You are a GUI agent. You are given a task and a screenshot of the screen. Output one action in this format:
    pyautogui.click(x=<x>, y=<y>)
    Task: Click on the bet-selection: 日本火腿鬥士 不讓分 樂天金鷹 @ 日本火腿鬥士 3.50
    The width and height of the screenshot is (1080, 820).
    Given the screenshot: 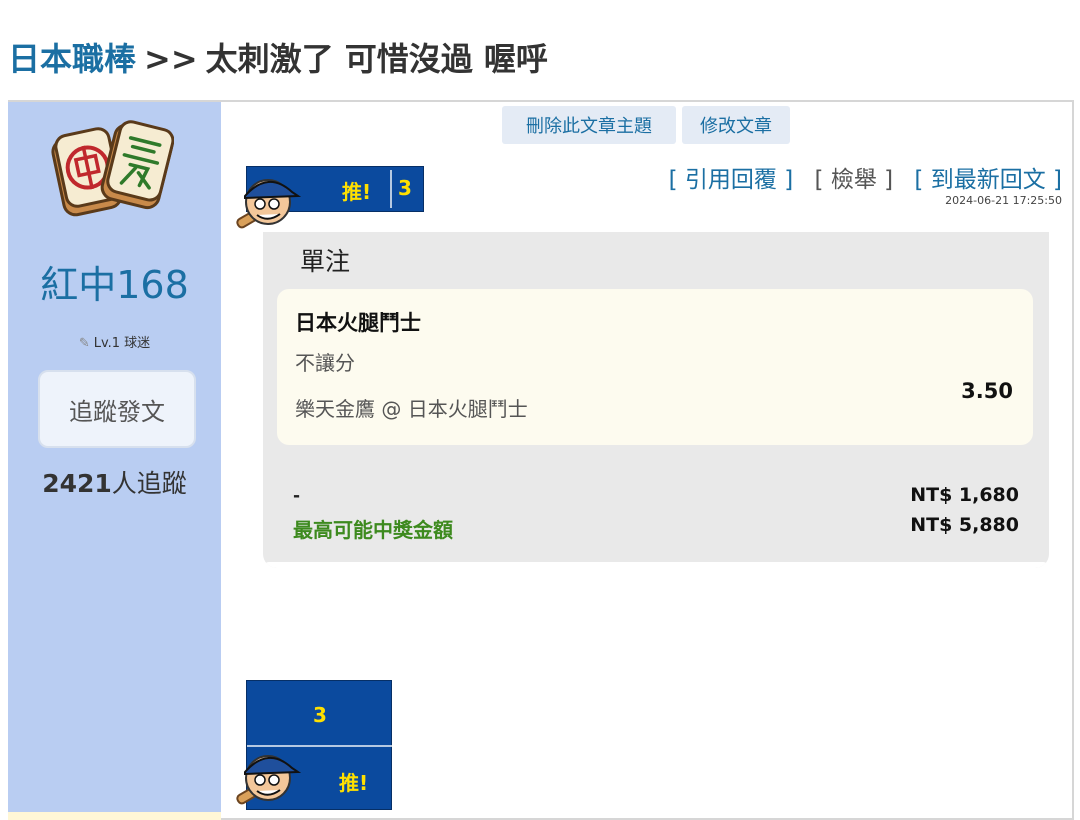 What is the action you would take?
    pyautogui.click(x=655, y=367)
    